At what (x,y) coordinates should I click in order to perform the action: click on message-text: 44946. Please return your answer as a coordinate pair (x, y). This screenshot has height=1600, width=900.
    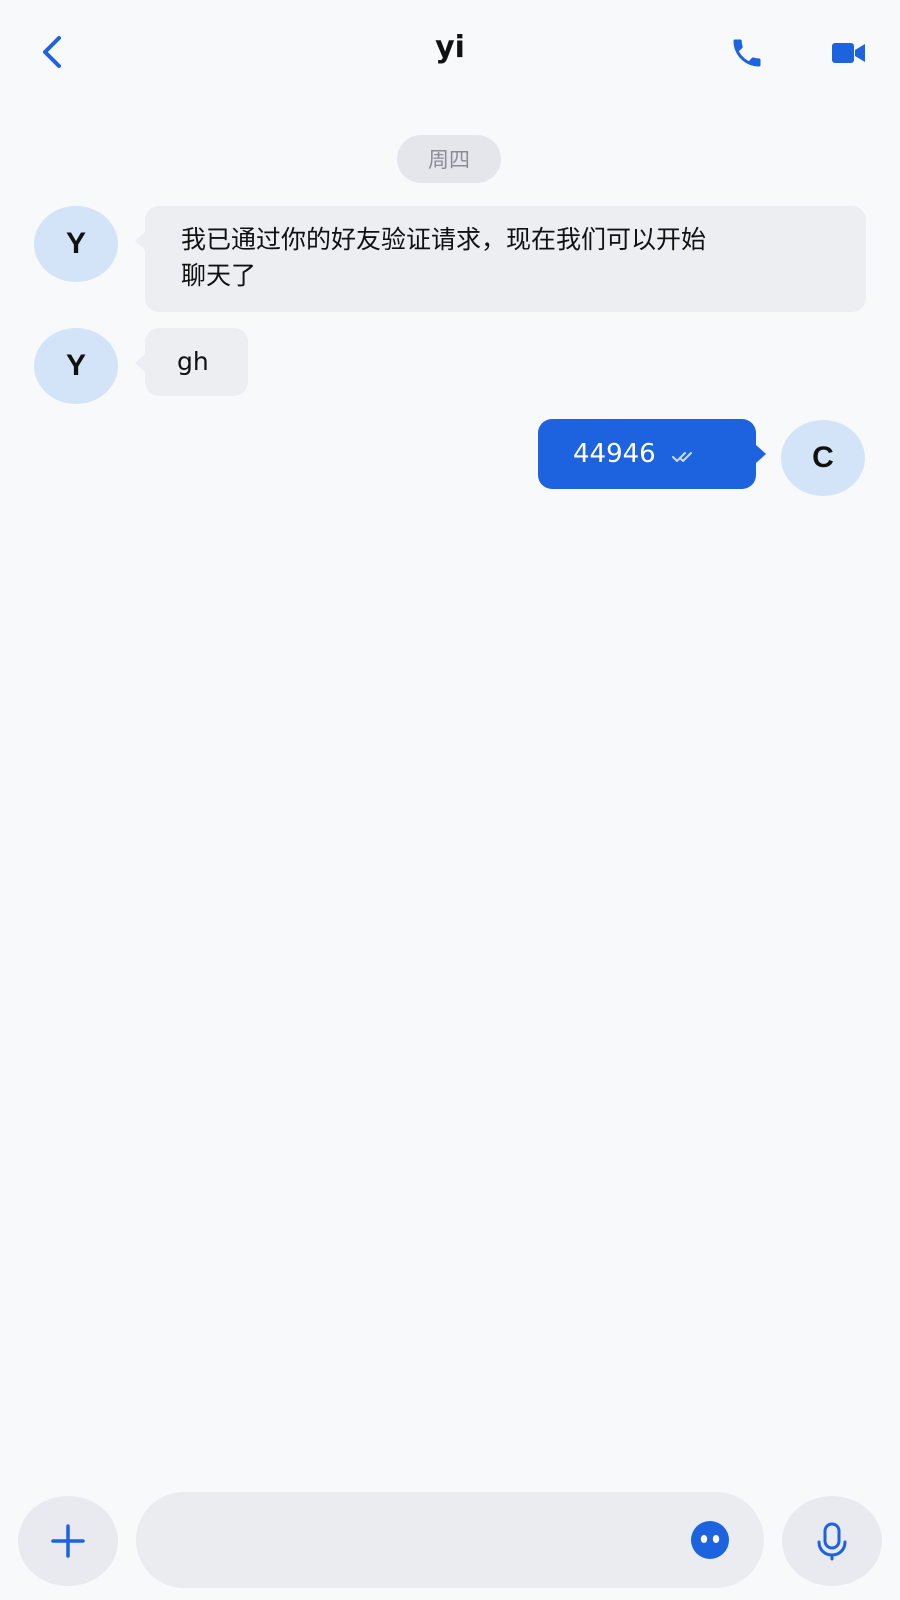
    Looking at the image, I should click on (614, 454).